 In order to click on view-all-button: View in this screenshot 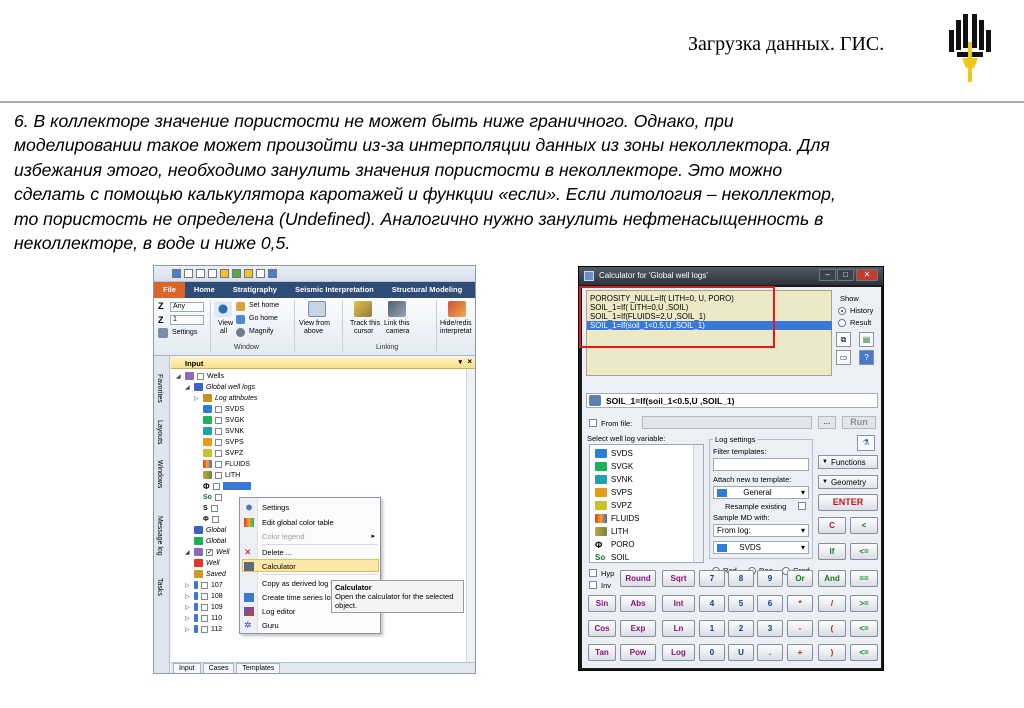, I will do `click(225, 323)`.